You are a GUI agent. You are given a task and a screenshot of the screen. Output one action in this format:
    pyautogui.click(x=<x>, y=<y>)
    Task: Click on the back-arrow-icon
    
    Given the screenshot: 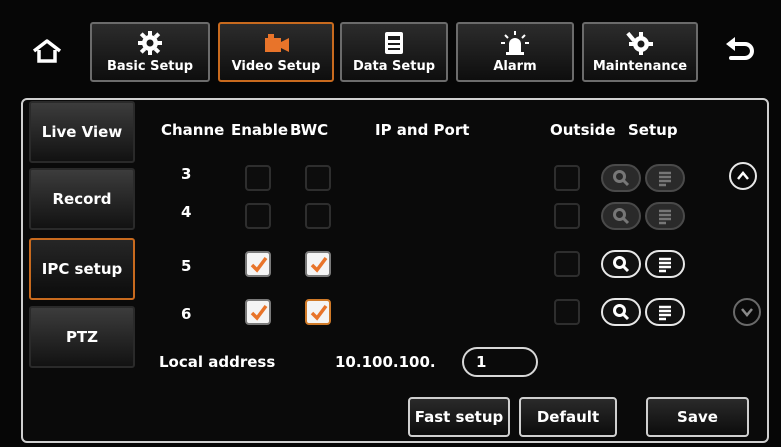 What is the action you would take?
    pyautogui.click(x=740, y=48)
    